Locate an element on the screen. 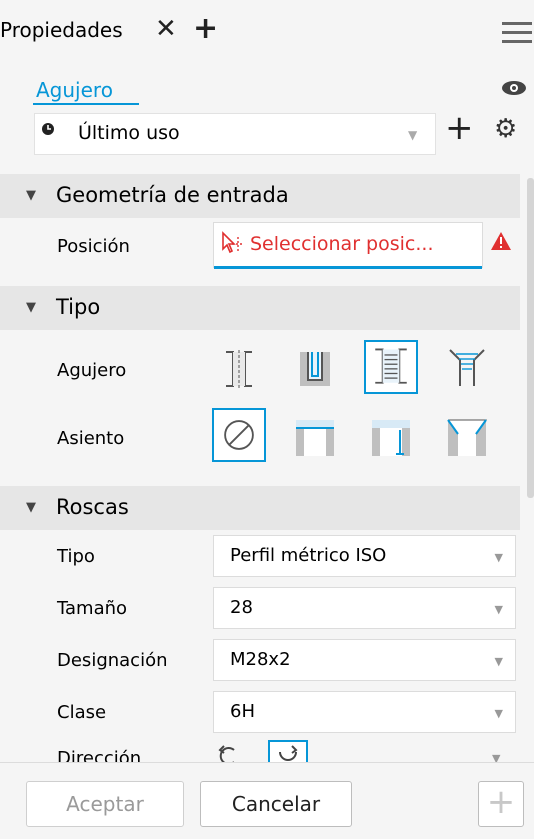 The height and width of the screenshot is (839, 534). preset-dropdown: Último uso ▼ is located at coordinates (235, 134).